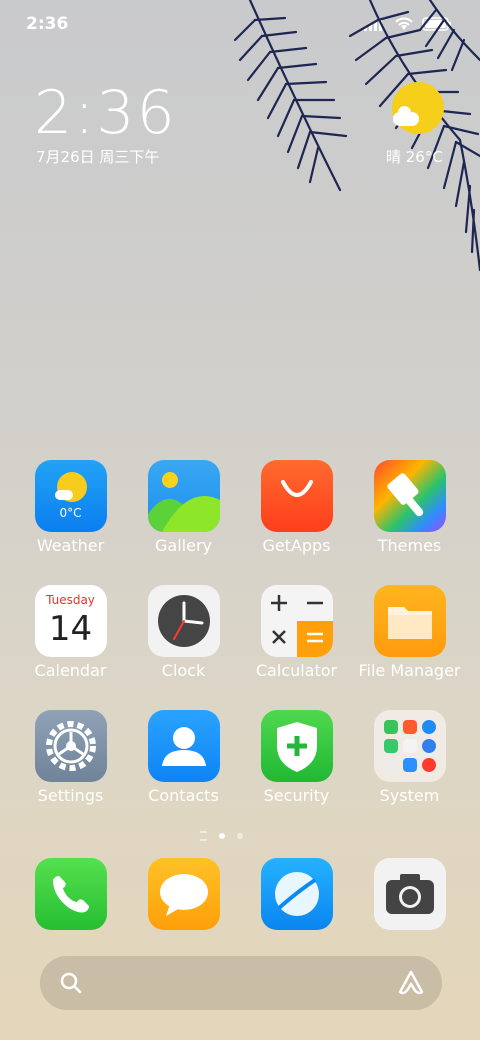 The height and width of the screenshot is (1040, 480). What do you see at coordinates (183, 670) in the screenshot?
I see `app-label: Clock` at bounding box center [183, 670].